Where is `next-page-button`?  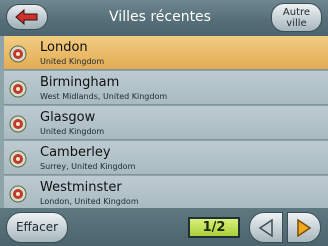 next-page-button is located at coordinates (304, 227).